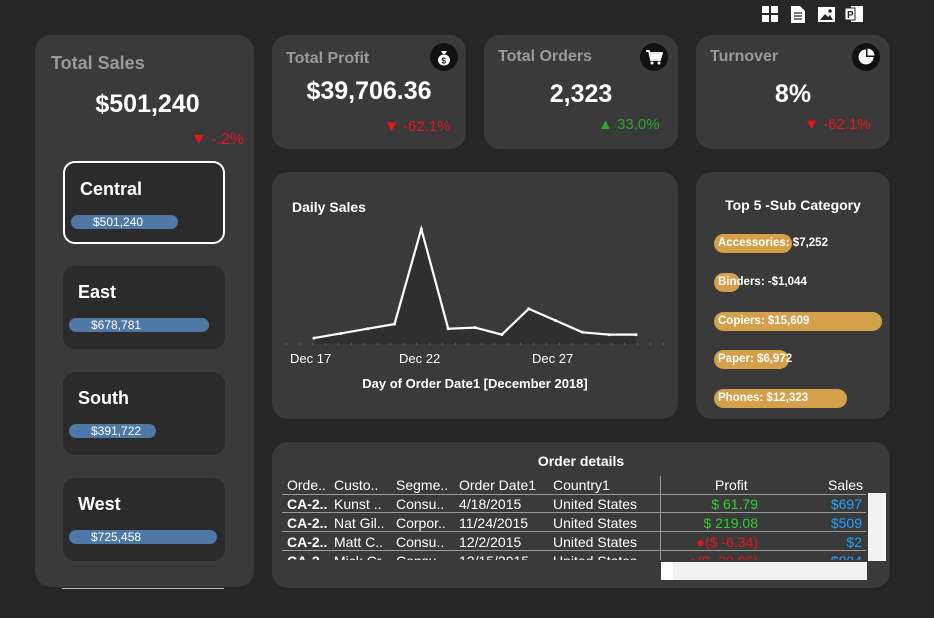 This screenshot has height=618, width=934. I want to click on column-header-sales: Sales, so click(845, 485).